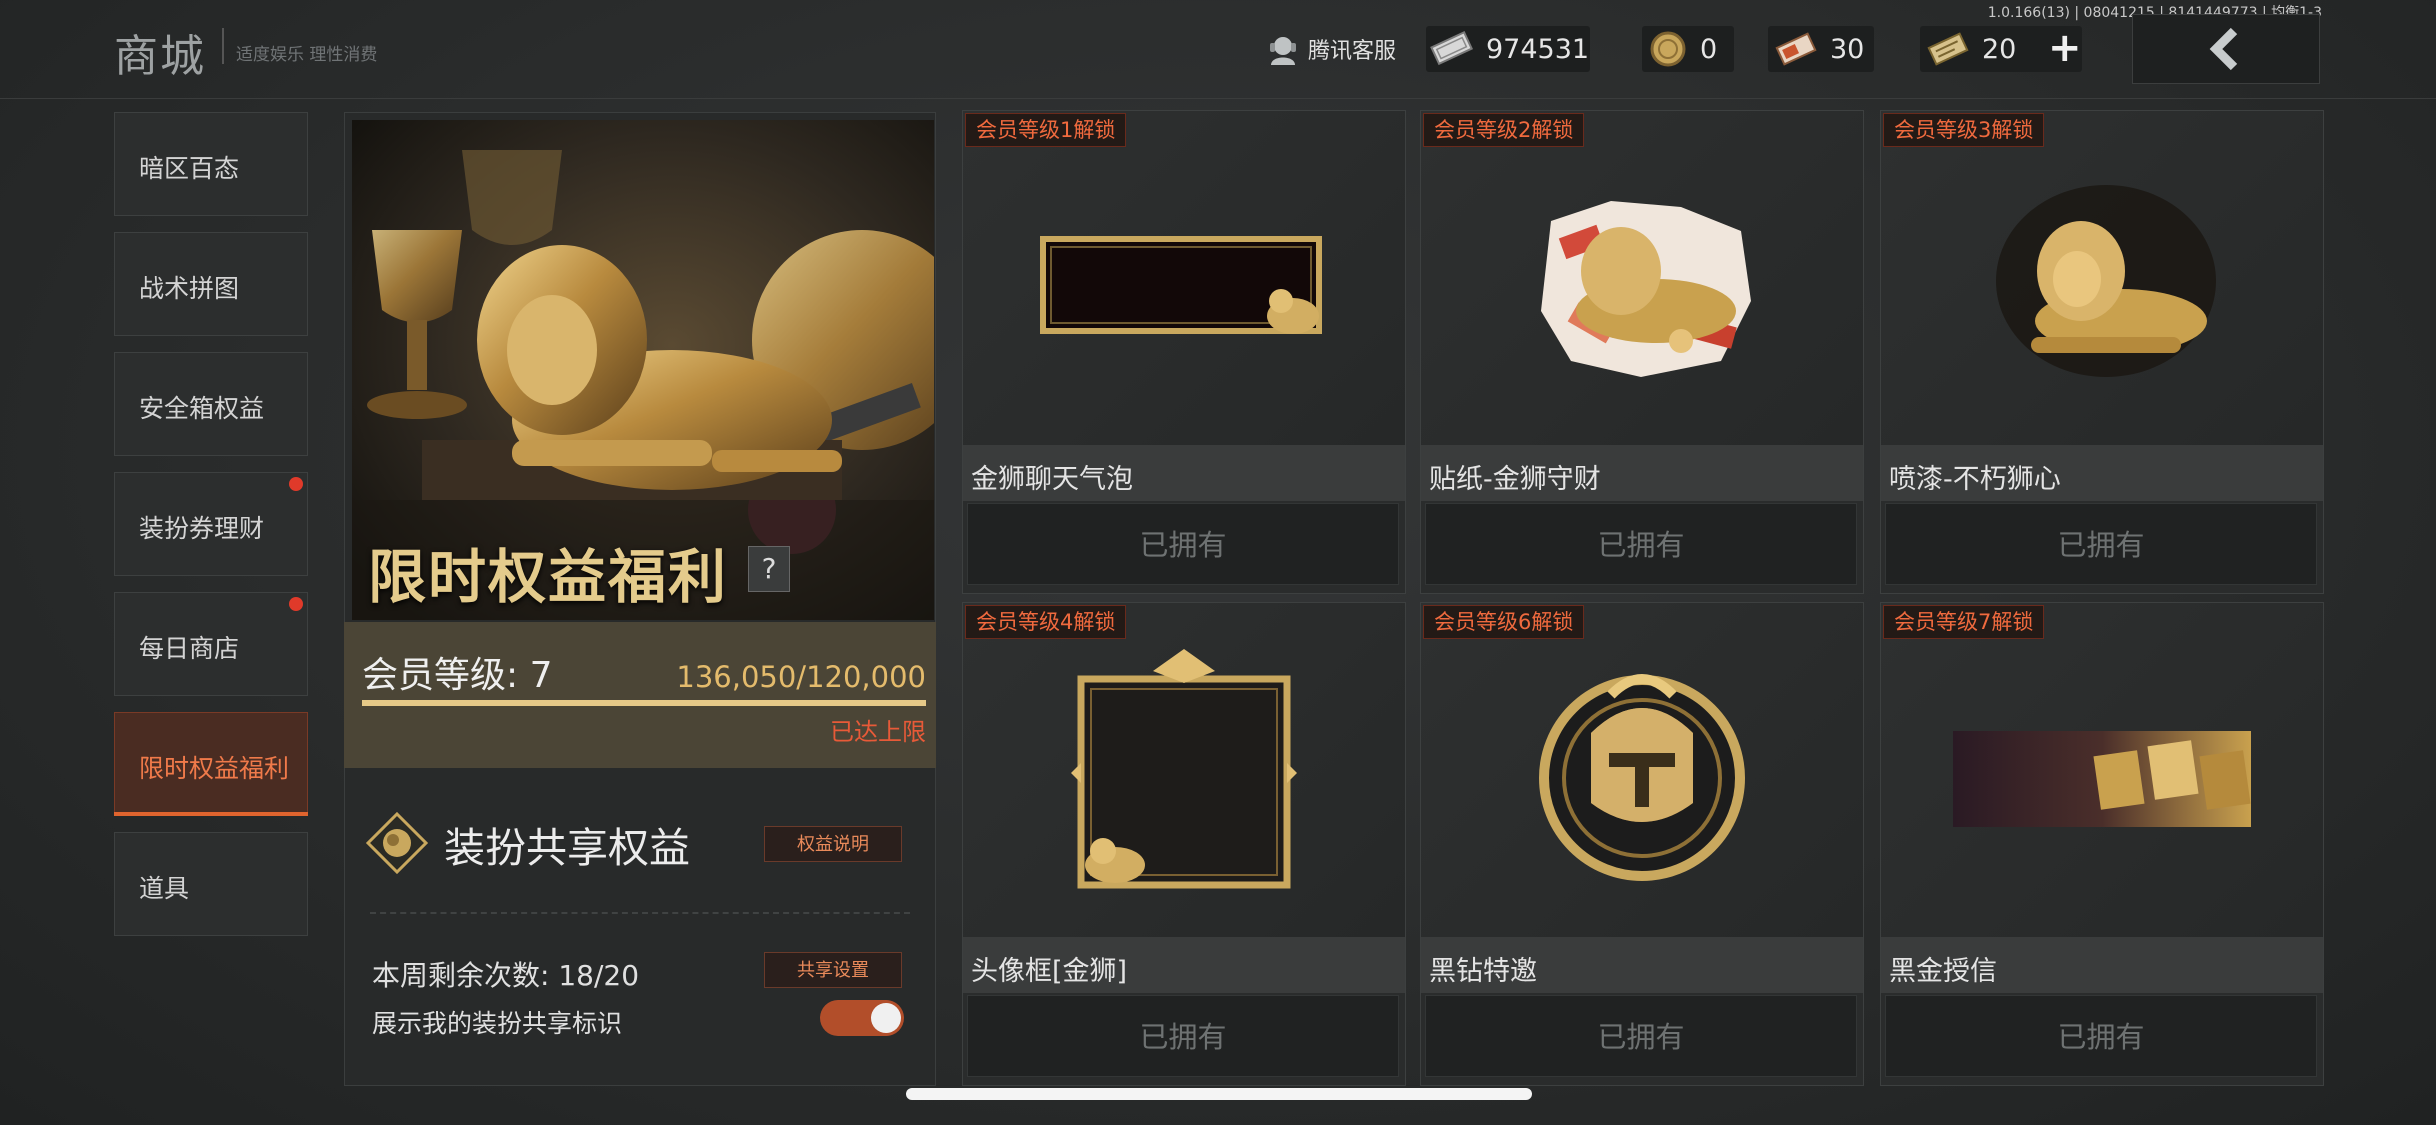  Describe the element at coordinates (1538, 49) in the screenshot. I see `banknote-amount: 974531` at that location.